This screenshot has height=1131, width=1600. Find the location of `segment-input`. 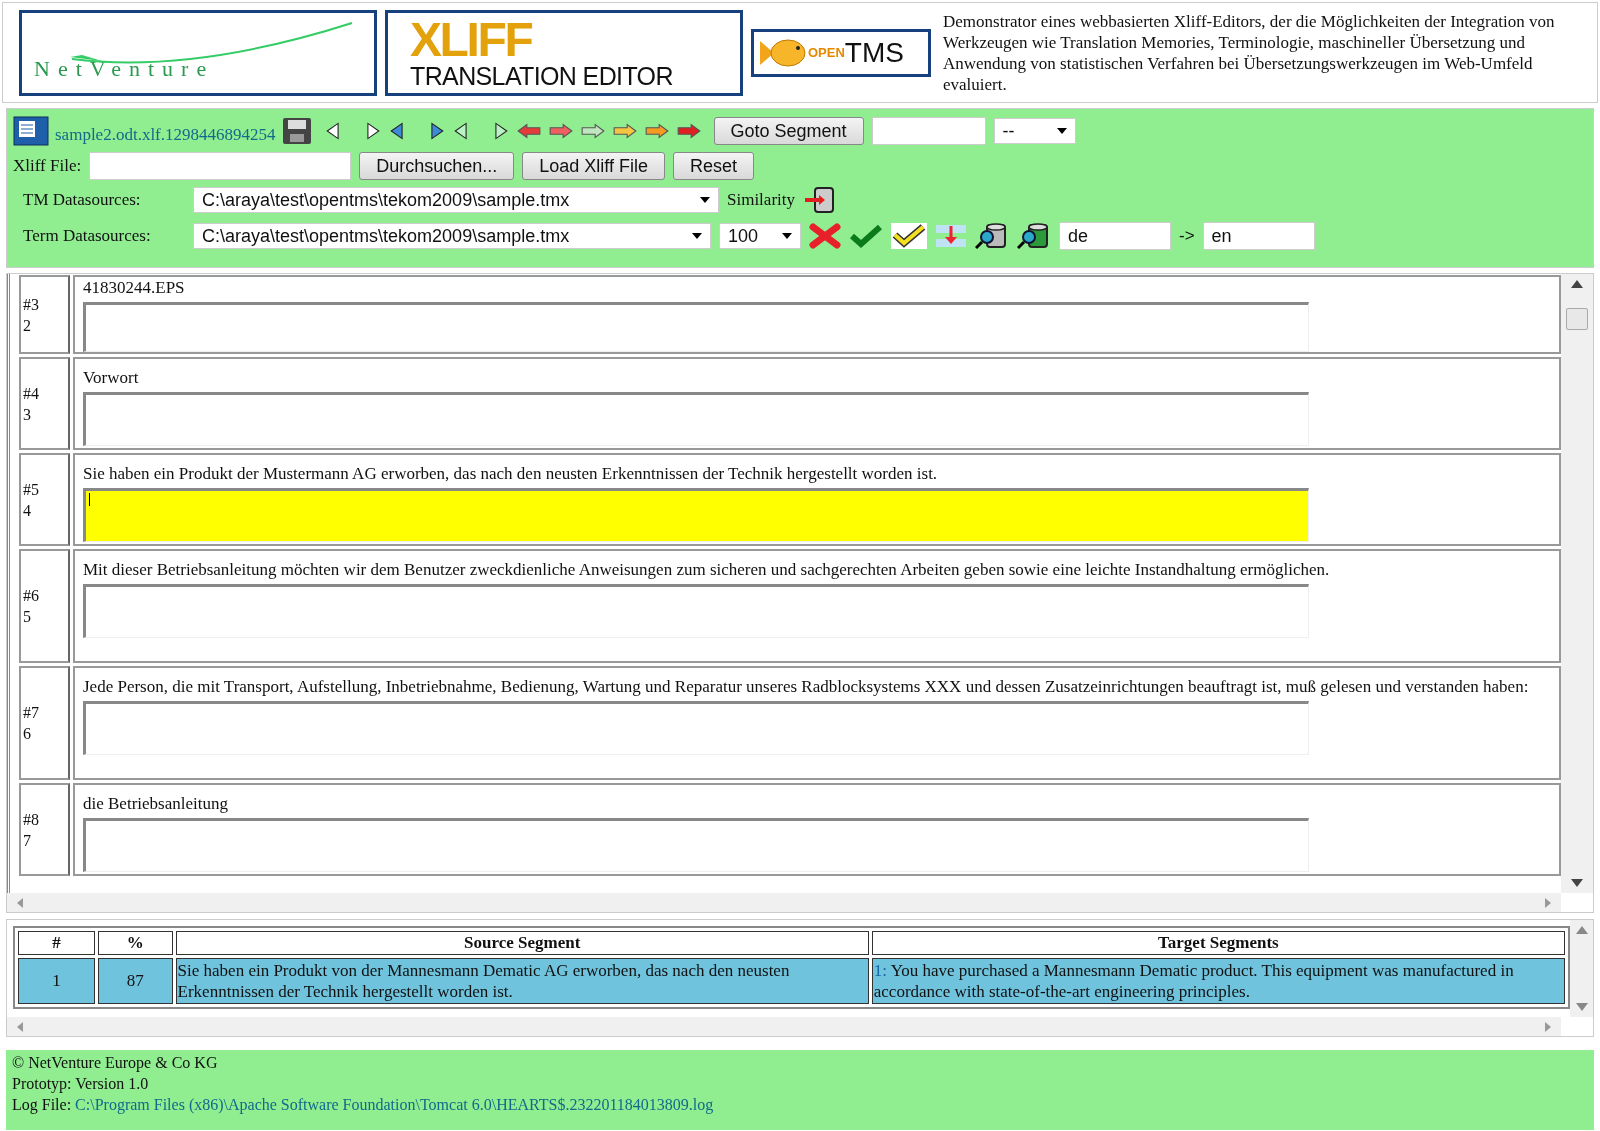

segment-input is located at coordinates (928, 131).